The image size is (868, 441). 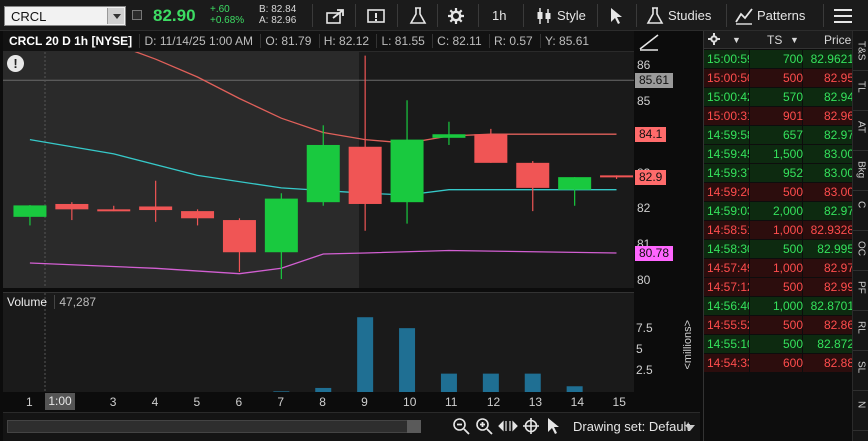 What do you see at coordinates (714, 40) in the screenshot?
I see `settings-gear-icon` at bounding box center [714, 40].